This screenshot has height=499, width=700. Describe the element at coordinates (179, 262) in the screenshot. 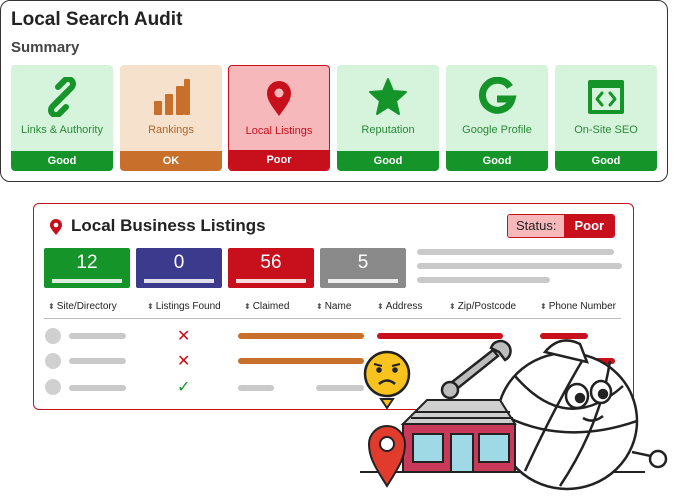

I see `stat-value: 0` at that location.